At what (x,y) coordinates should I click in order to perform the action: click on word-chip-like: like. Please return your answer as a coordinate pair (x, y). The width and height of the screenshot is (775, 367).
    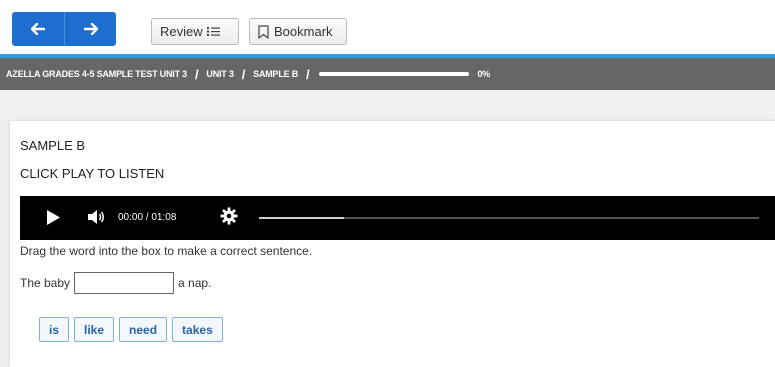
    Looking at the image, I should click on (94, 329).